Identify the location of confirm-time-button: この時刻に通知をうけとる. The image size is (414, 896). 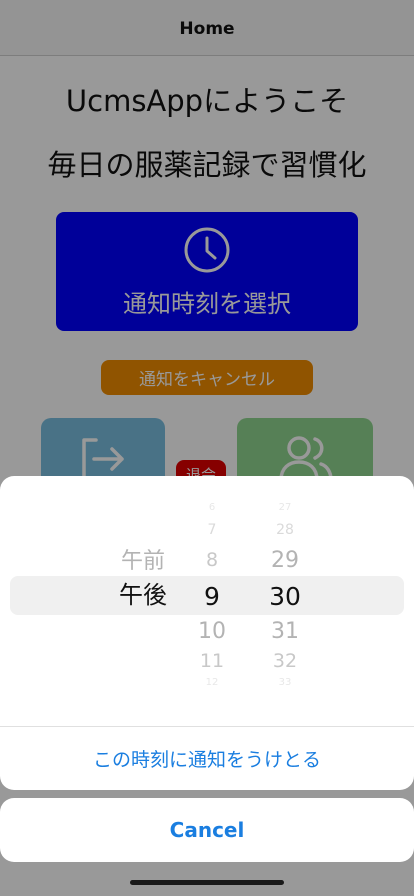
(207, 758).